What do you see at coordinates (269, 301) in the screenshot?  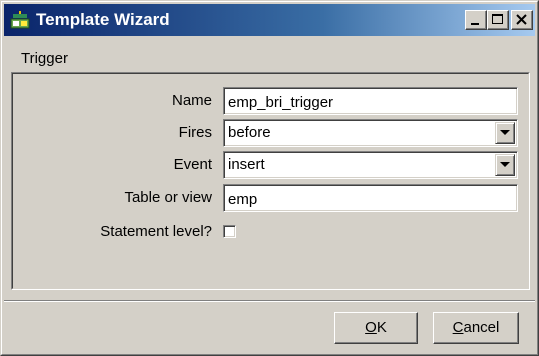 I see `button-bar-separator` at bounding box center [269, 301].